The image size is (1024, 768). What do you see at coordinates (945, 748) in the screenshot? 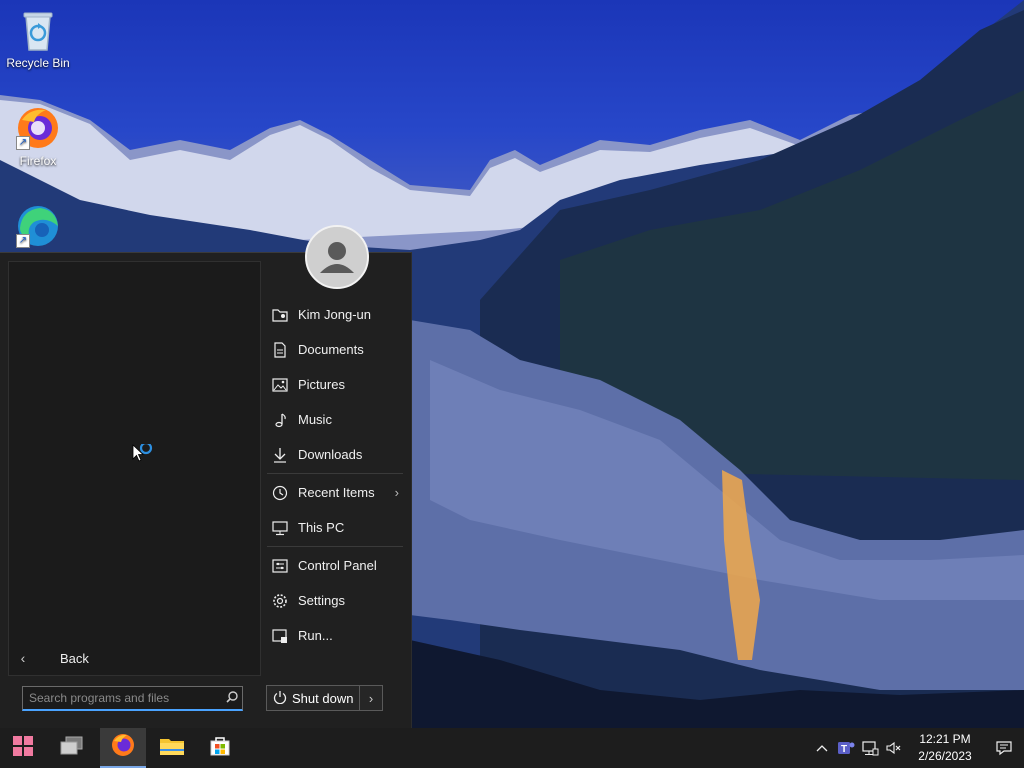
I see `clock: 12:21 PM 2/26/2023` at bounding box center [945, 748].